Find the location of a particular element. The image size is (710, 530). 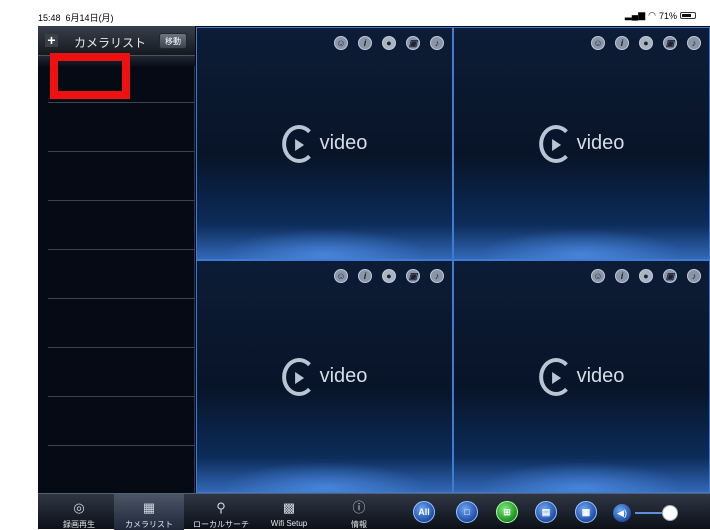

camera-list-icon: ▦ is located at coordinates (149, 507).